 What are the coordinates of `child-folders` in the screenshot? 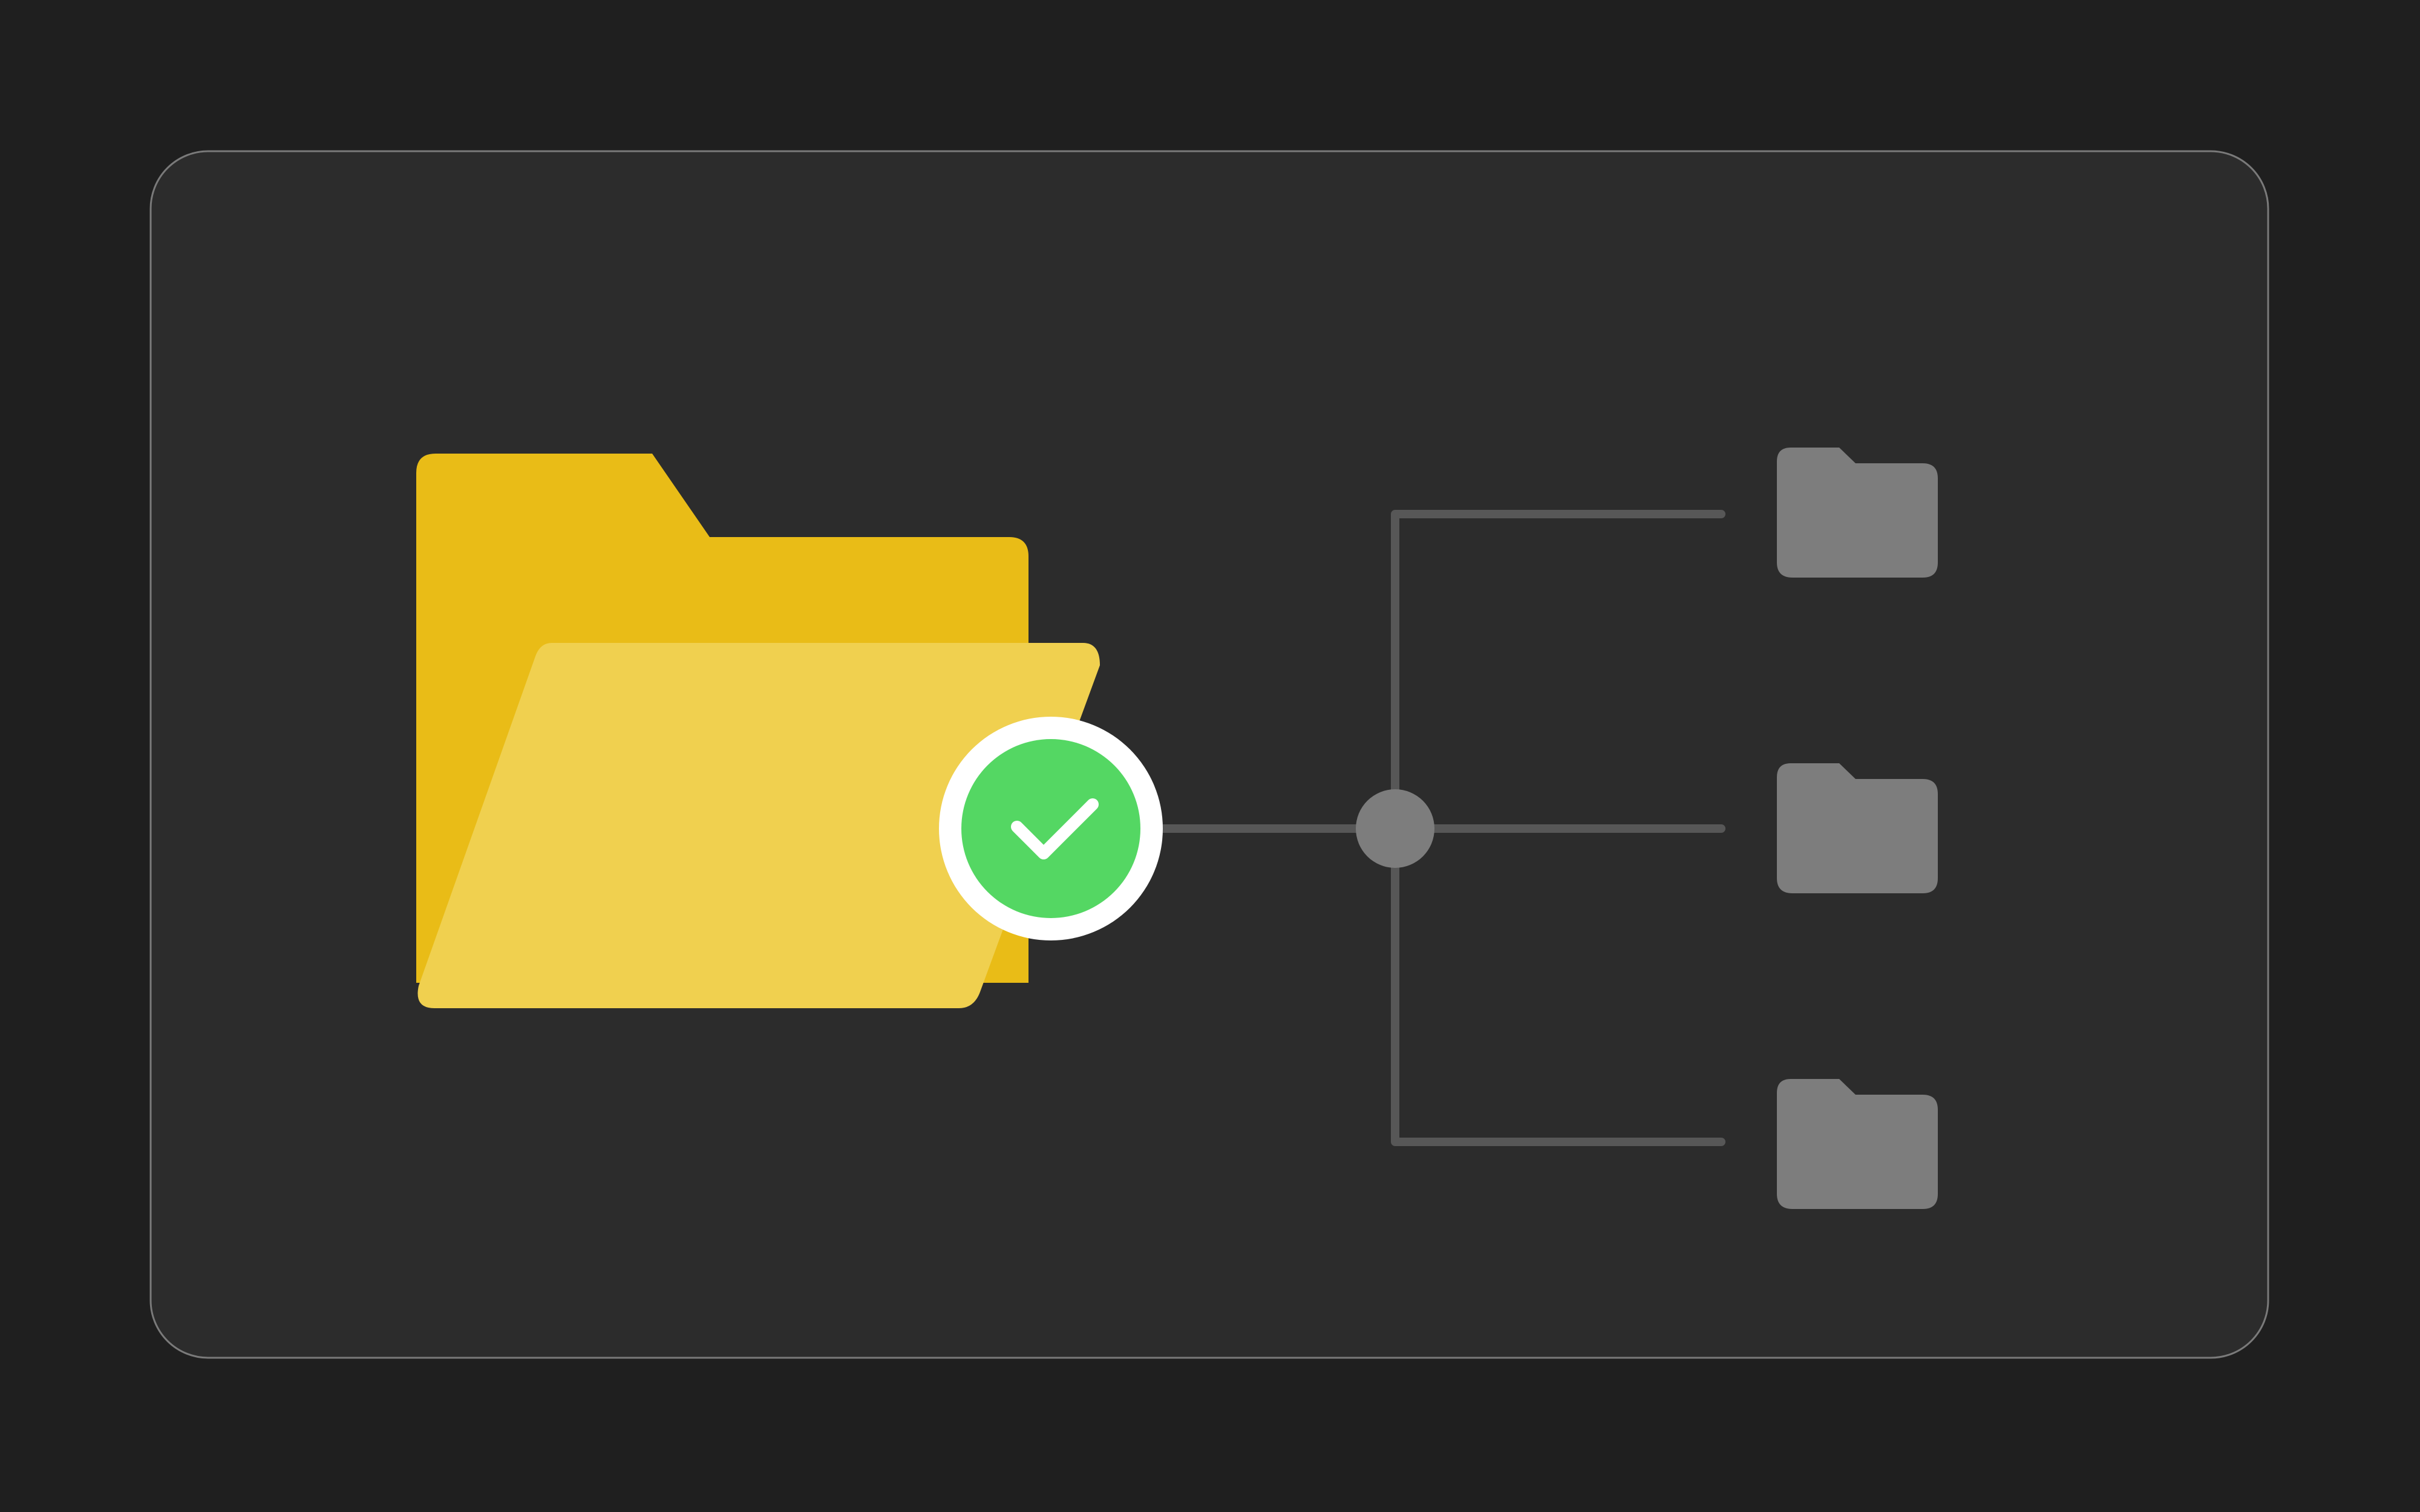 It's located at (1857, 828).